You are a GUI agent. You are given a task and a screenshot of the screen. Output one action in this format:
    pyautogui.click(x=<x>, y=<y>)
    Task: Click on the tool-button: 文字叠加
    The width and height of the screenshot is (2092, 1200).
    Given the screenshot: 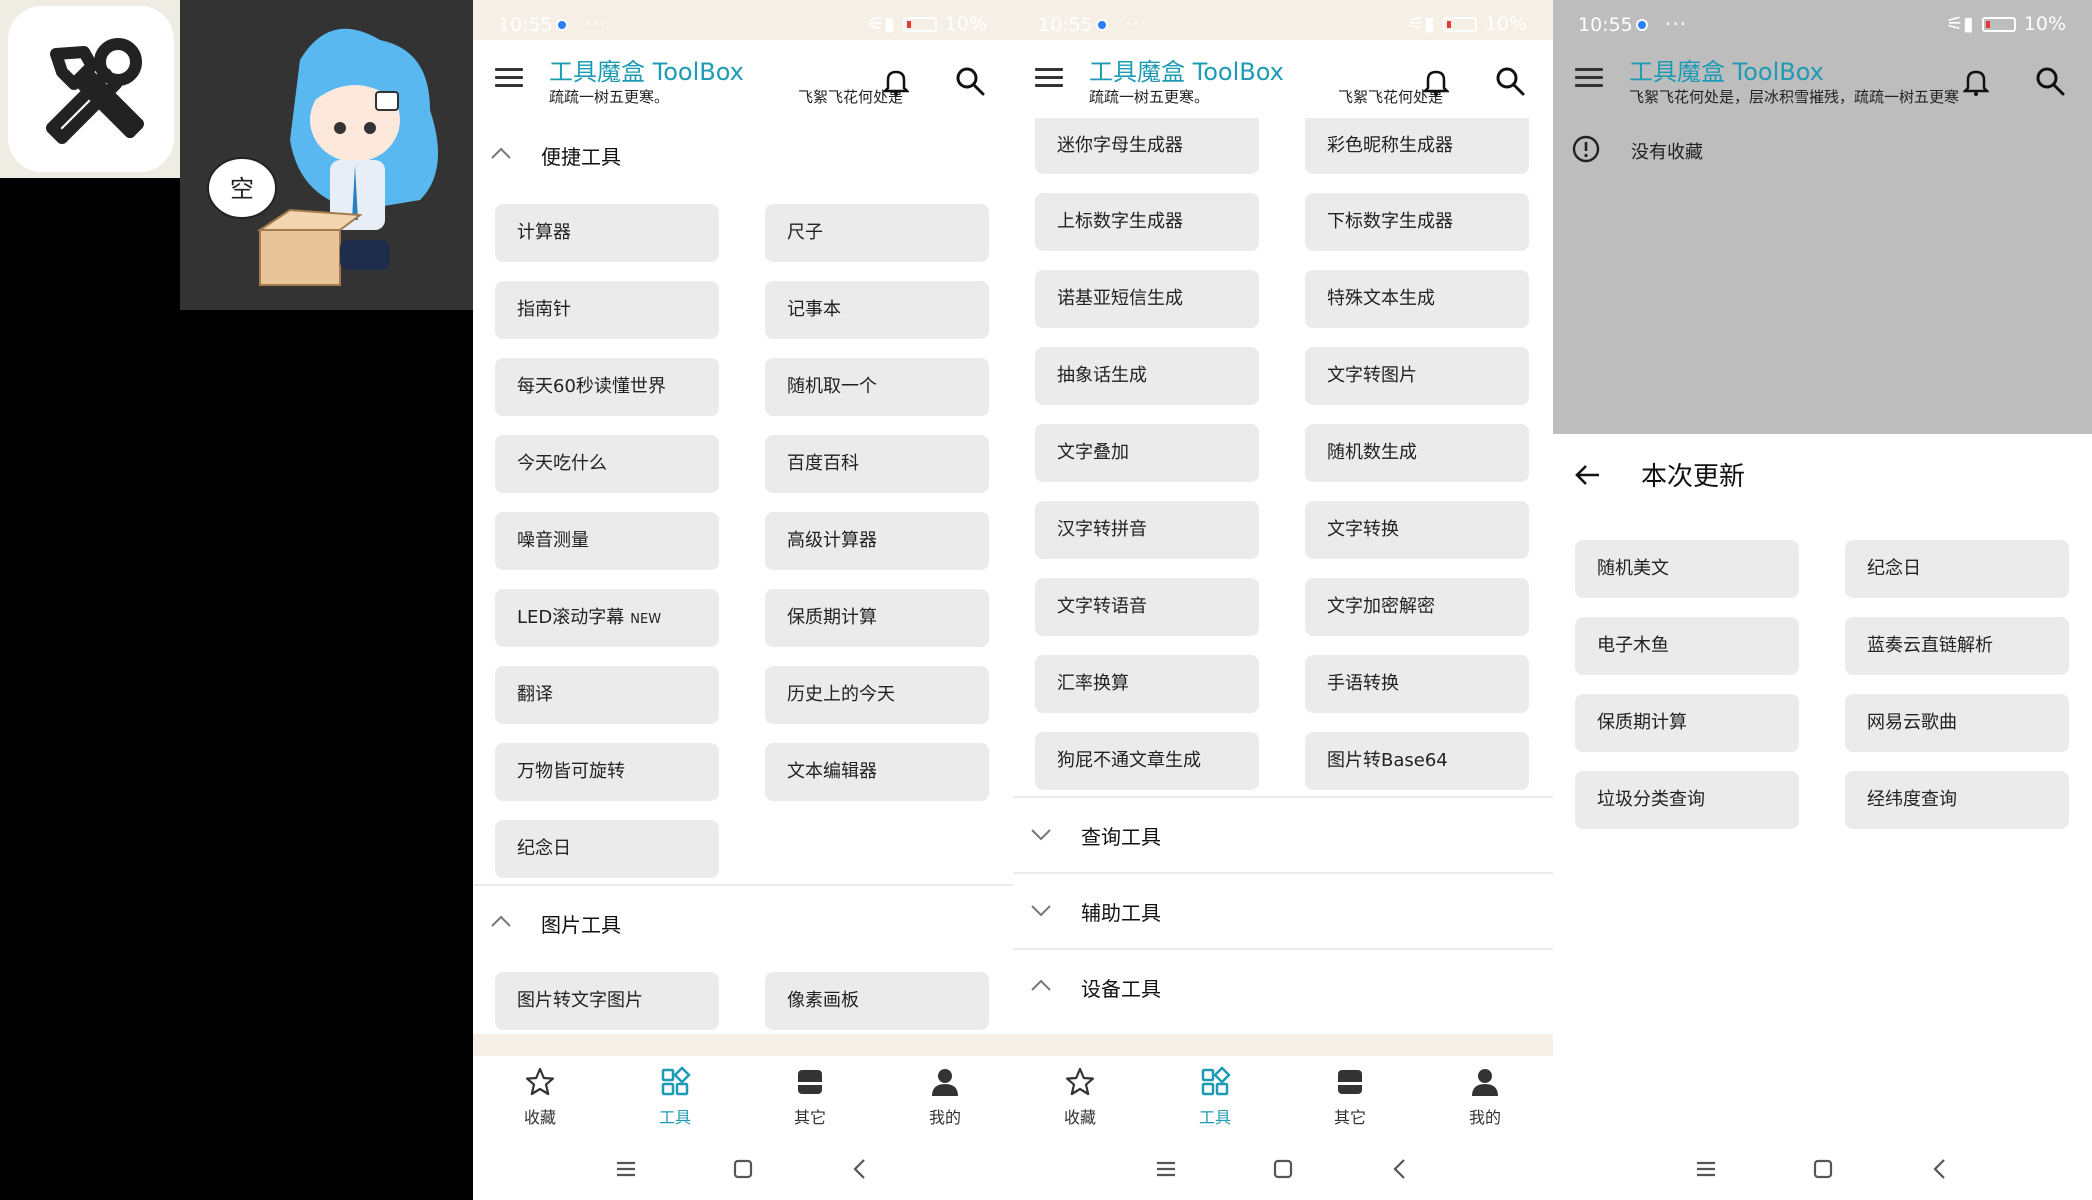 What is the action you would take?
    pyautogui.click(x=1147, y=453)
    